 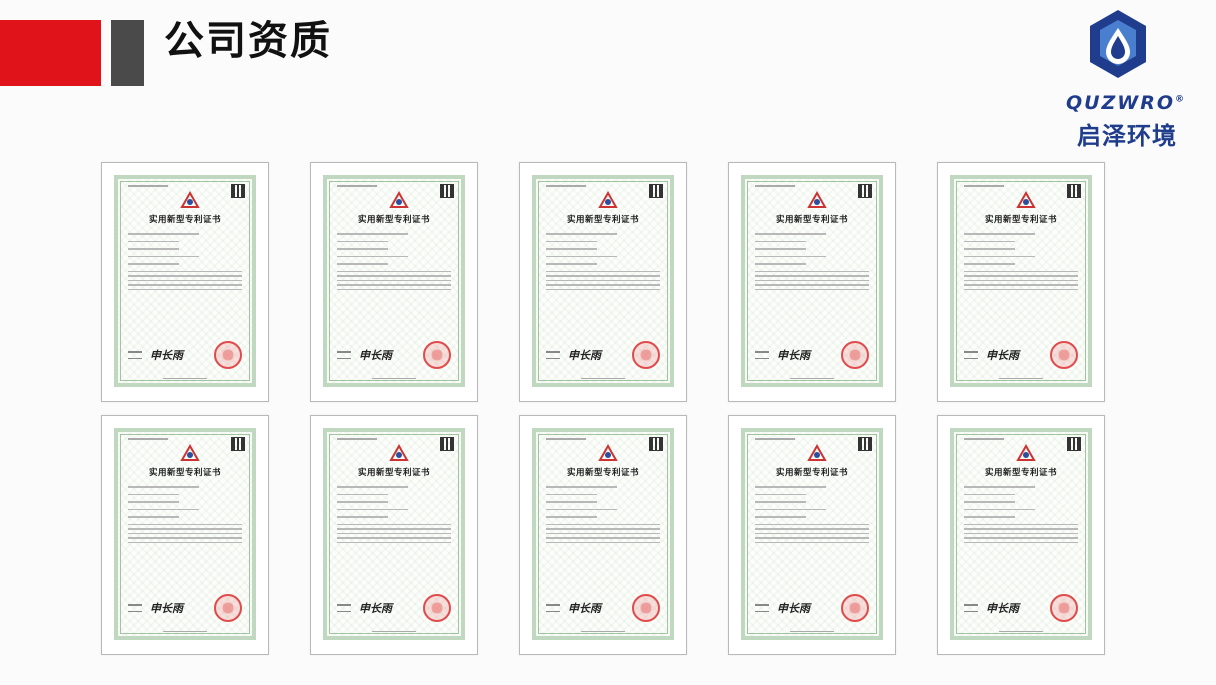 I want to click on certificate-9: 实用新型专利证书 申长雨, so click(x=812, y=535).